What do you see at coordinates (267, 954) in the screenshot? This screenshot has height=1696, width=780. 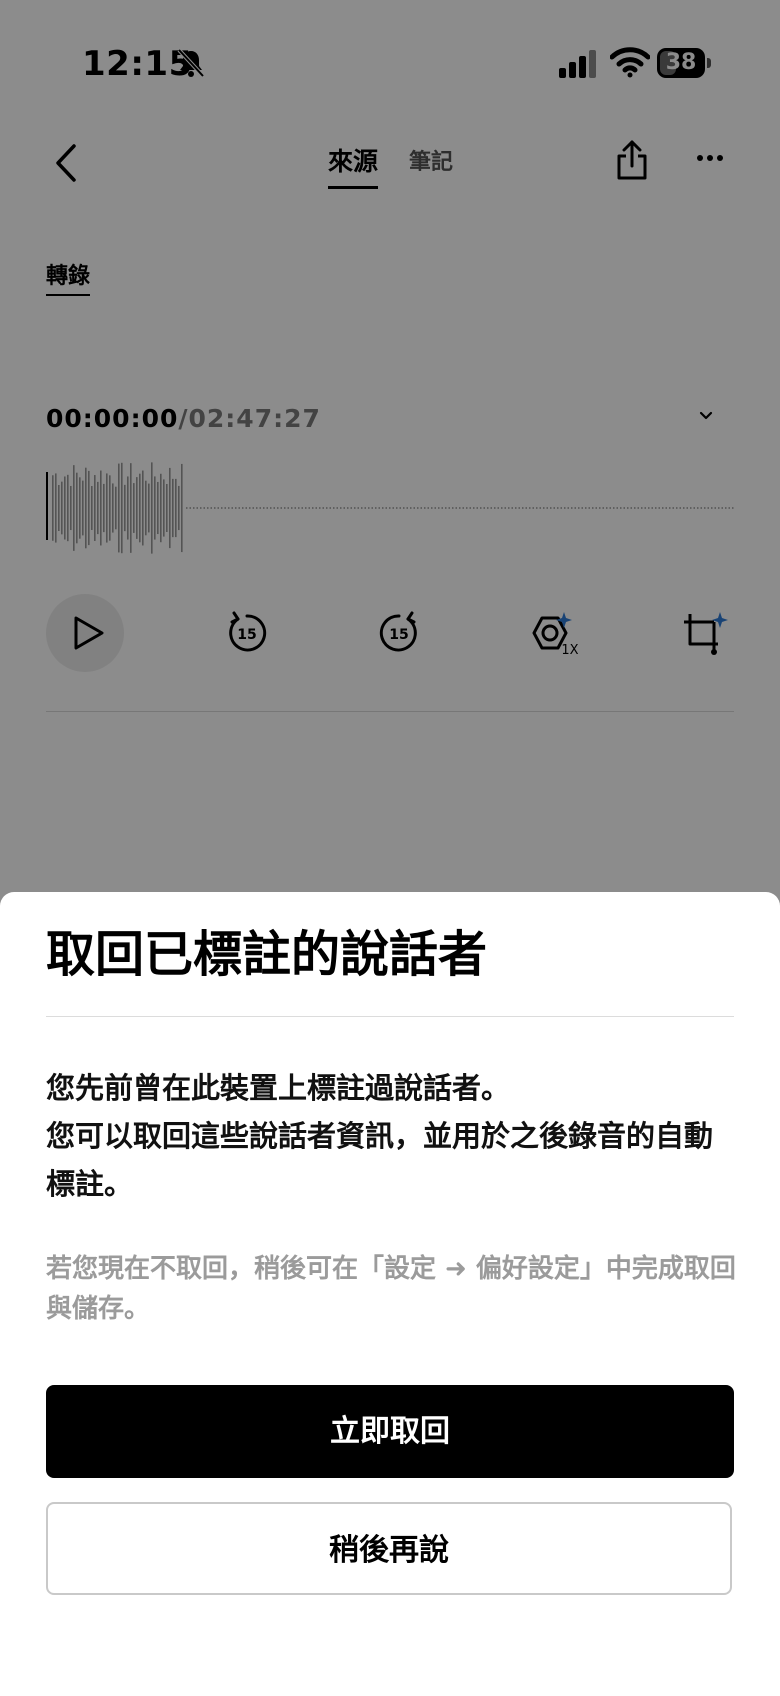 I see `sheet-title: 取回已標註的說話者` at bounding box center [267, 954].